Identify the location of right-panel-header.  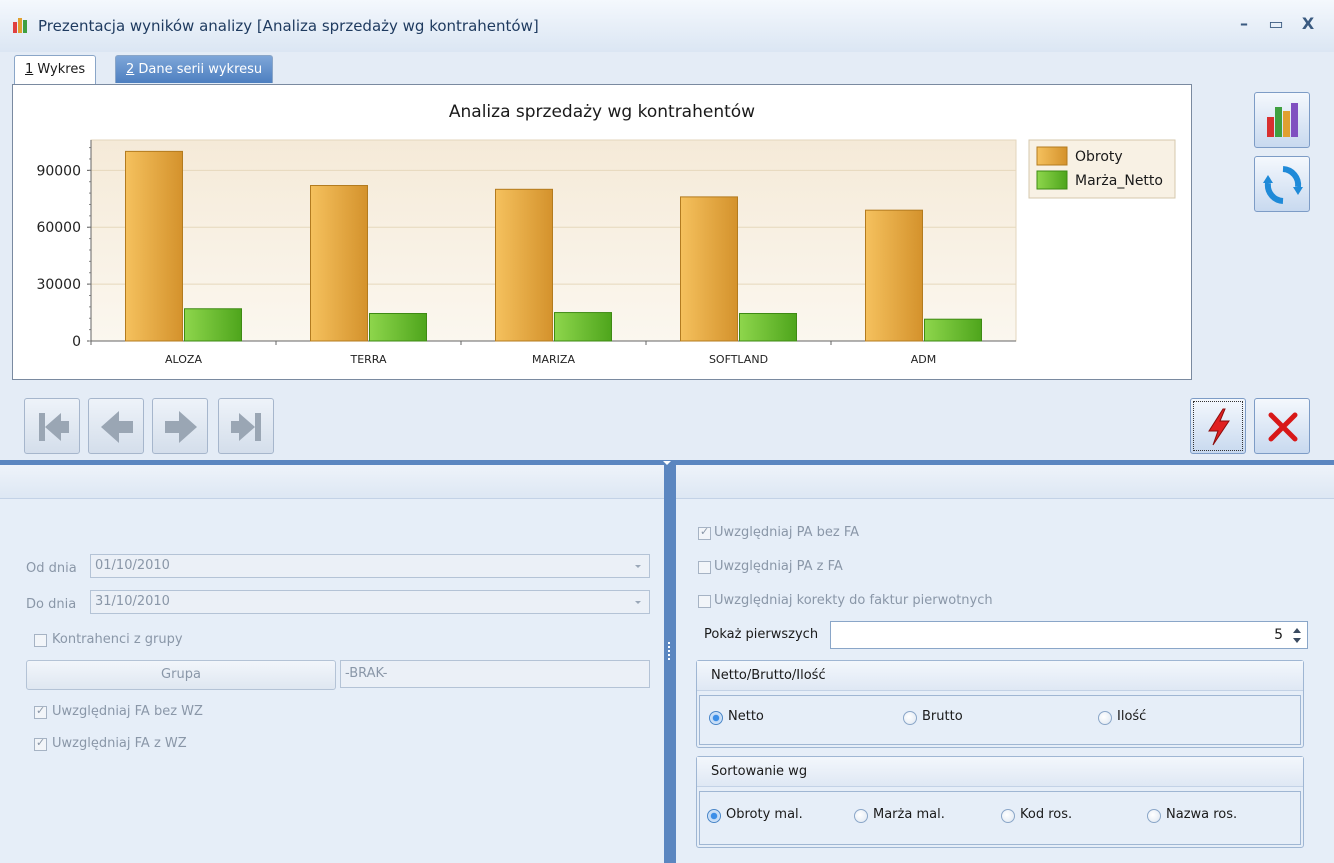
(1005, 482).